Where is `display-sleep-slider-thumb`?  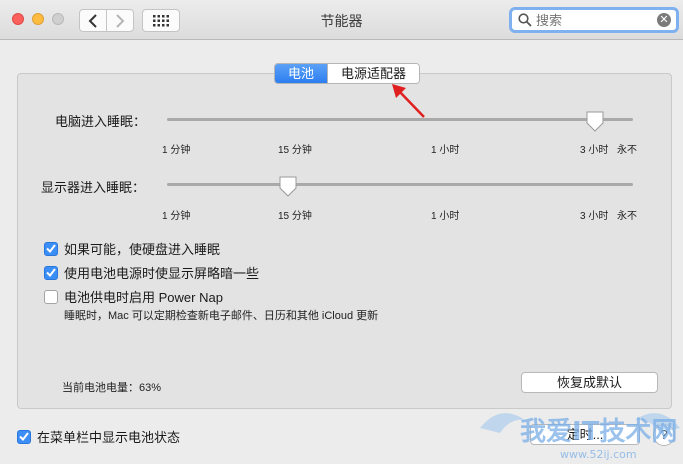 display-sleep-slider-thumb is located at coordinates (288, 187).